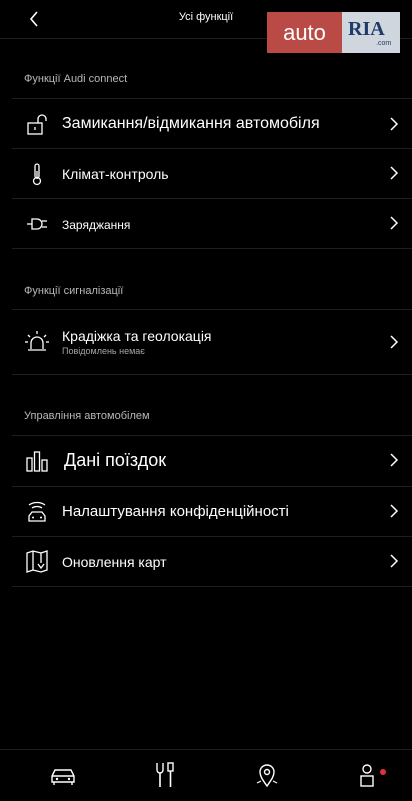 The width and height of the screenshot is (412, 801). Describe the element at coordinates (74, 291) in the screenshot. I see `section-label-alarm: Функції сигналізації` at that location.